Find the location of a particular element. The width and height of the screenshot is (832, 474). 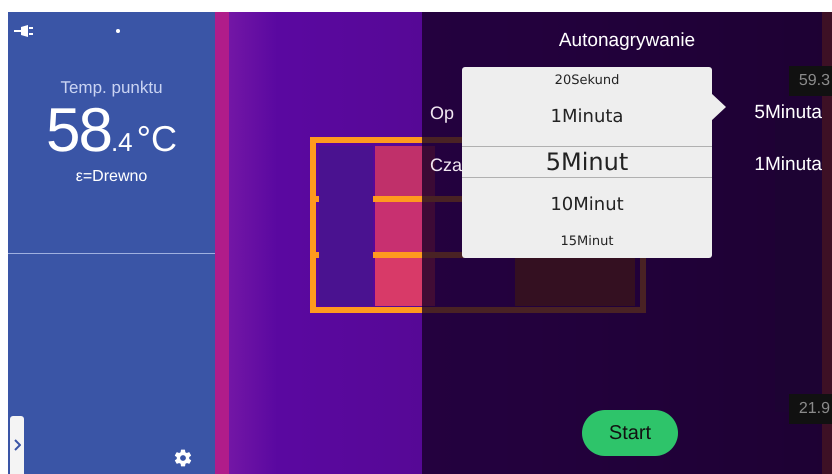

setting-value: 1Minuta is located at coordinates (788, 165).